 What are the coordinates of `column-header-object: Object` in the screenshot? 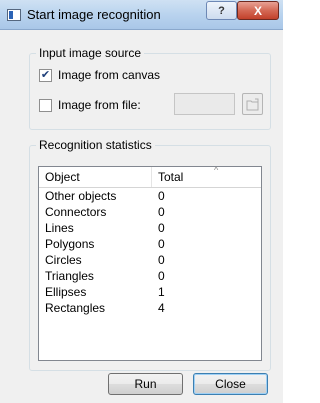 It's located at (95, 177).